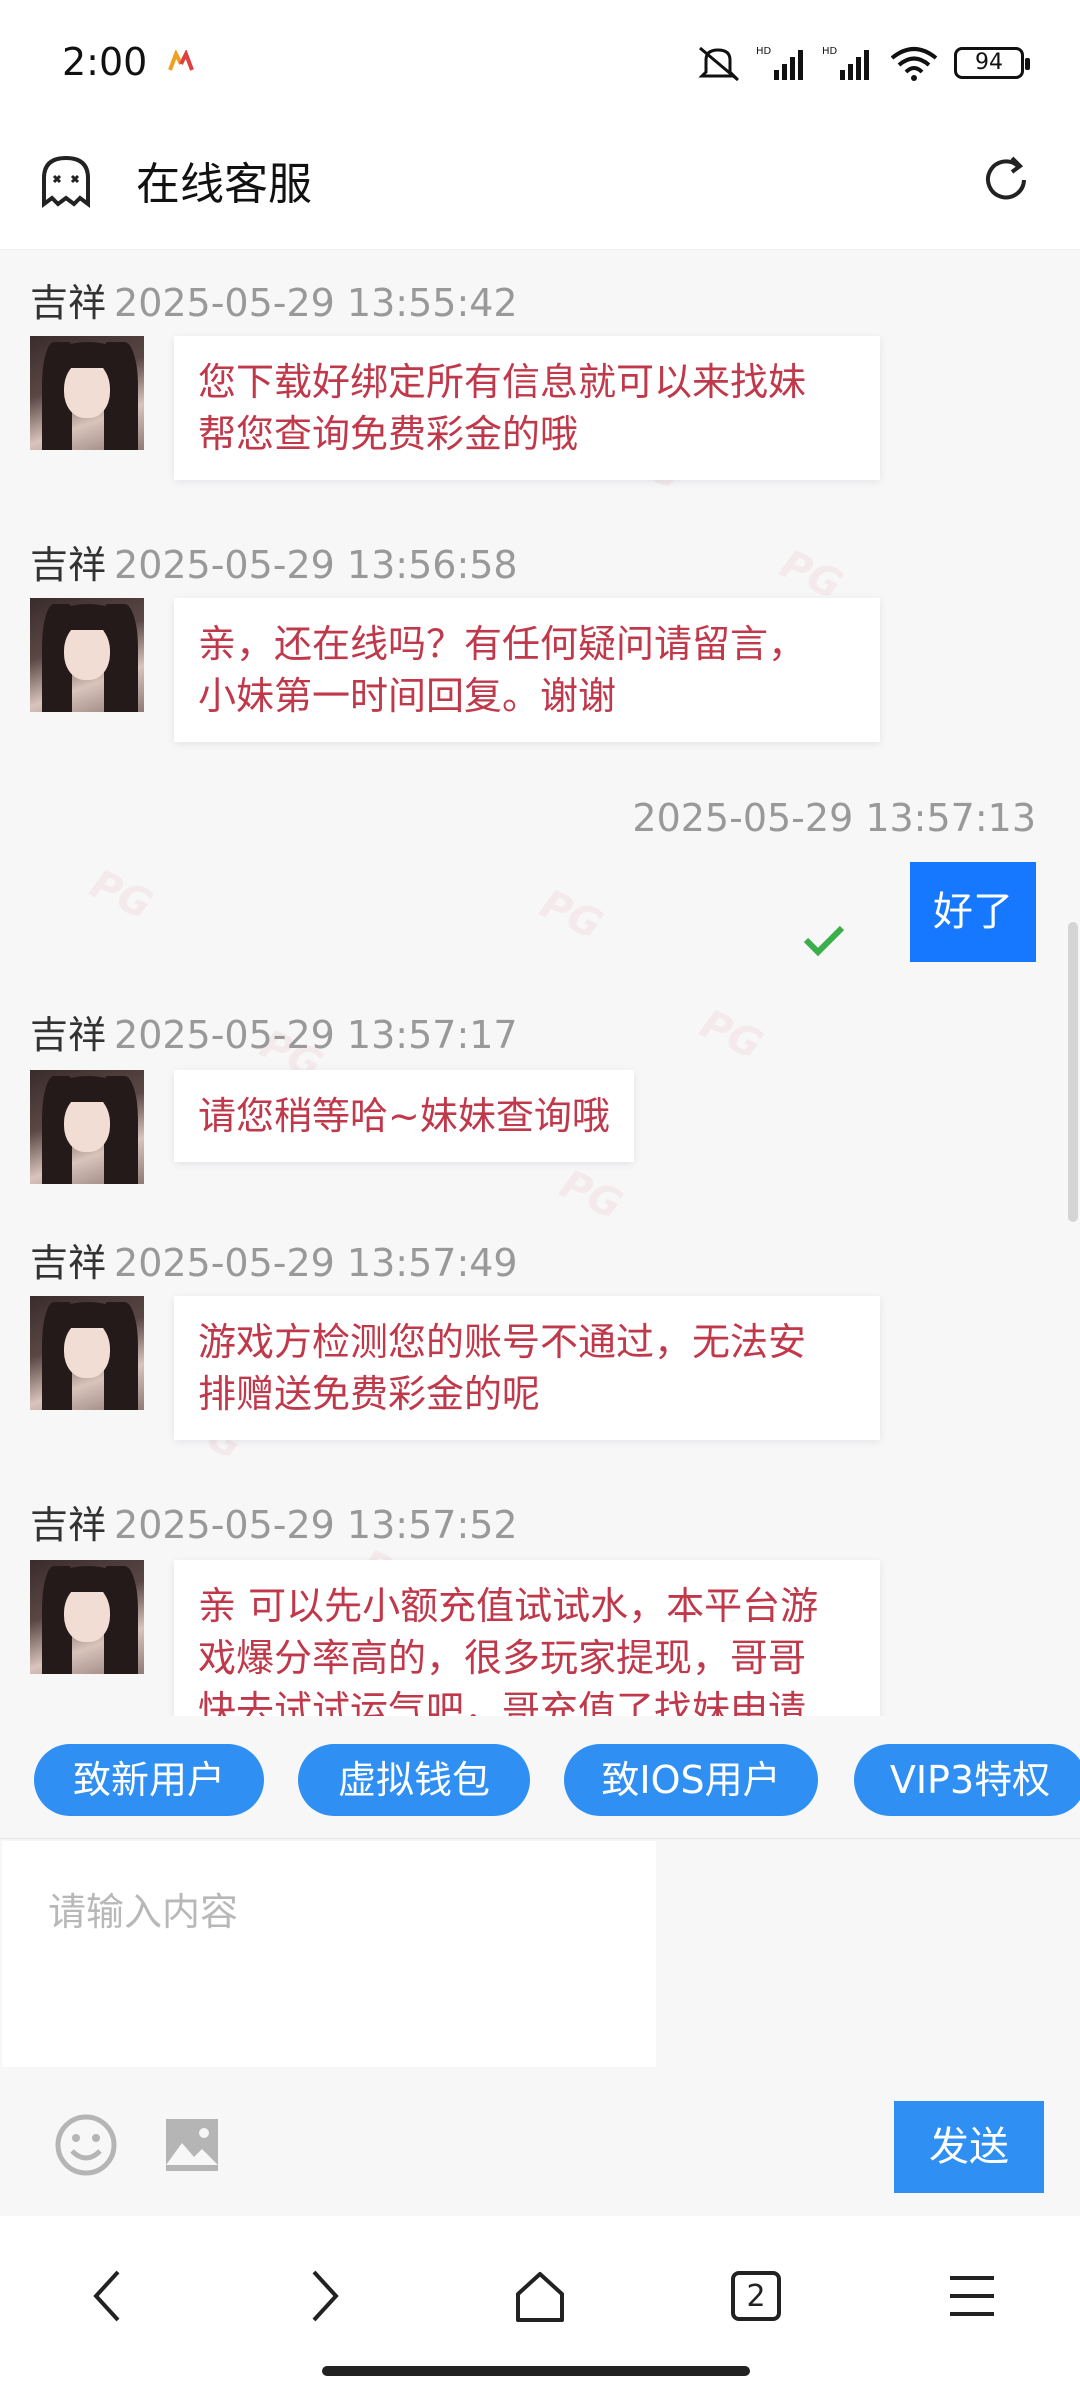 The height and width of the screenshot is (2400, 1080). Describe the element at coordinates (316, 303) in the screenshot. I see `message-time: 2025-05-29 13:55:42` at that location.